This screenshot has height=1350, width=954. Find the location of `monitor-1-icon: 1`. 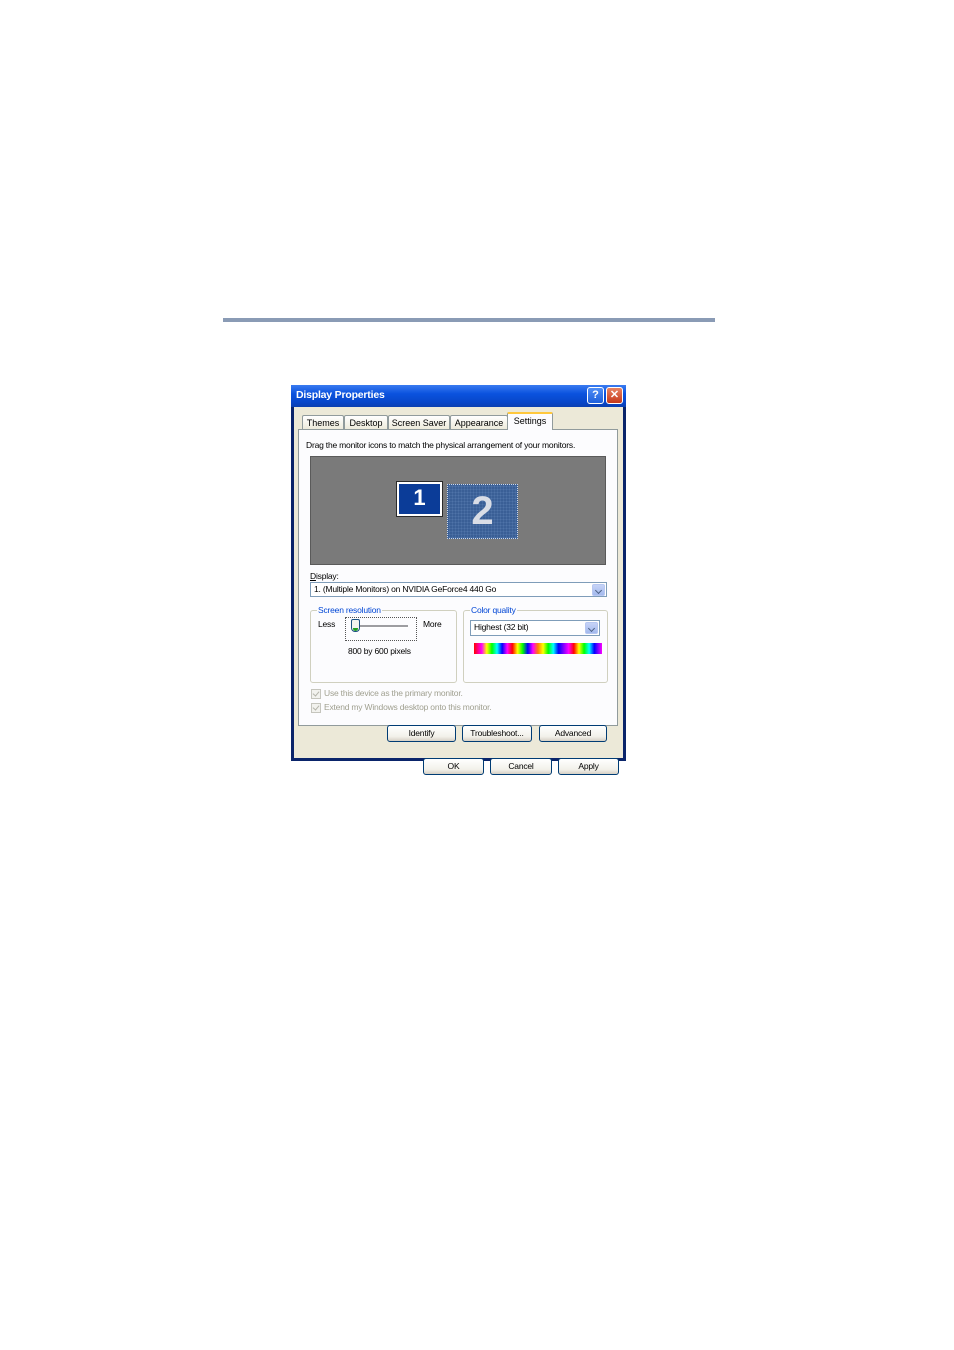

monitor-1-icon: 1 is located at coordinates (419, 499).